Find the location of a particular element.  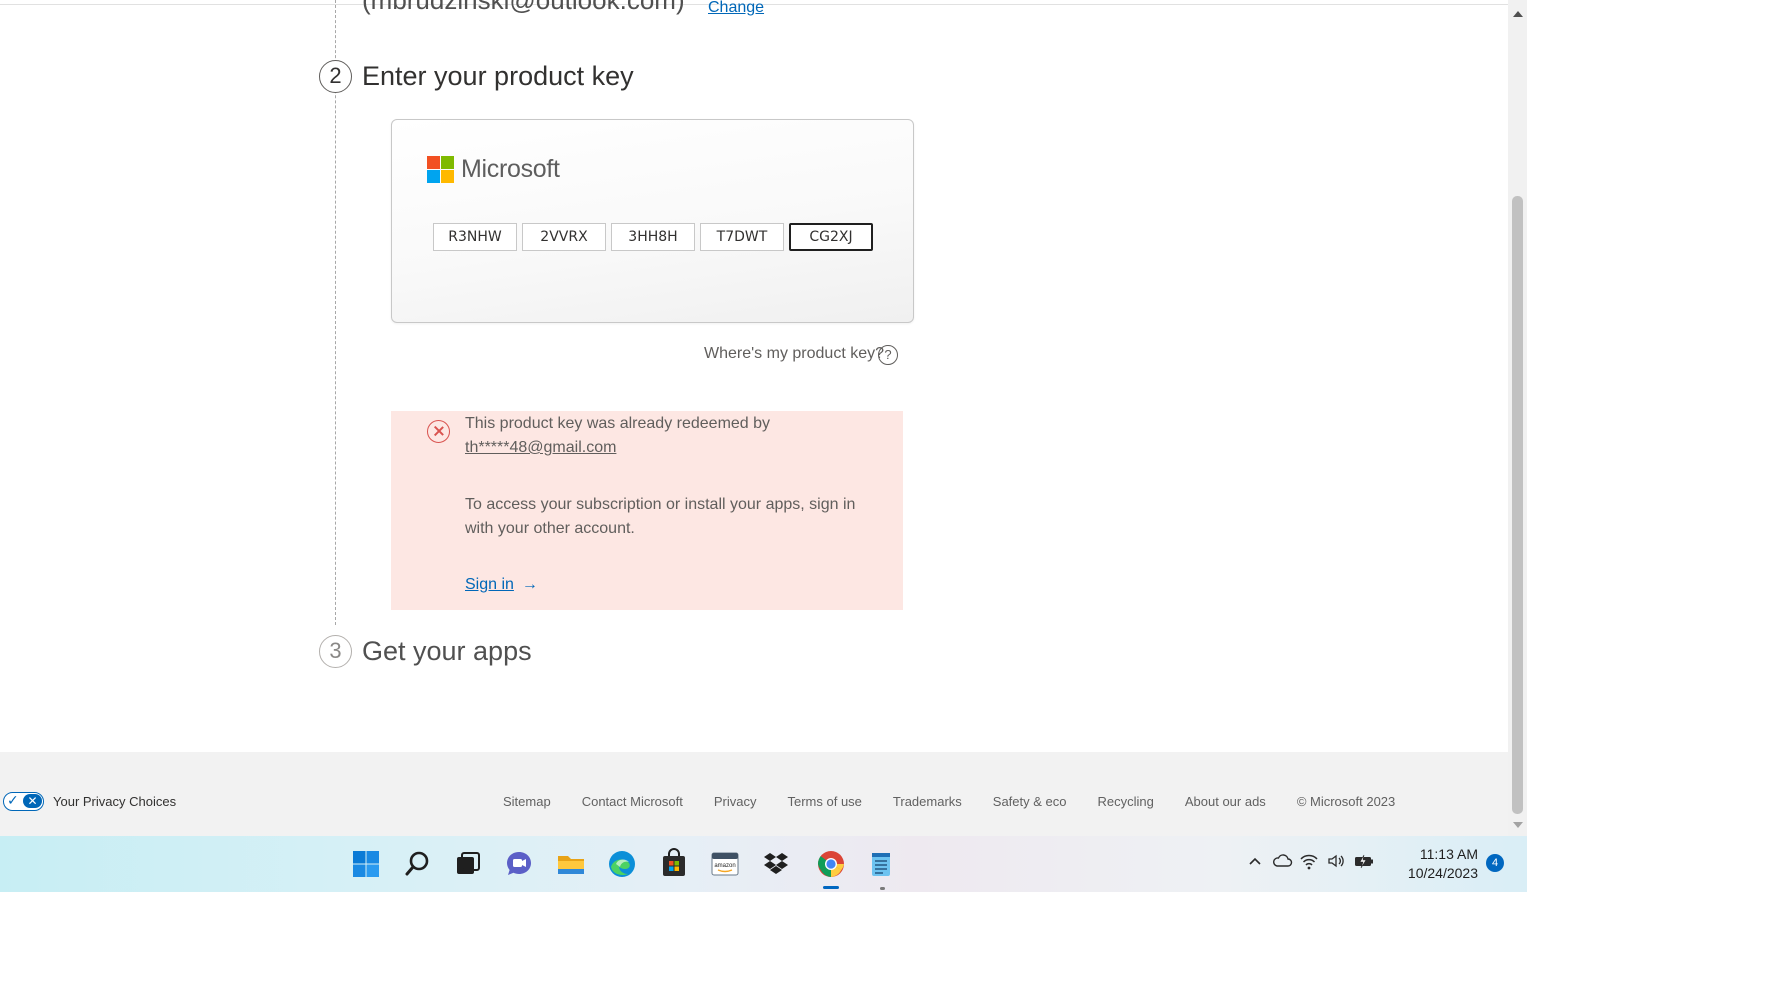

product-key-inputs: R3NHW 2VVRX 3HH8H T7DWT CG2XJ is located at coordinates (653, 237).